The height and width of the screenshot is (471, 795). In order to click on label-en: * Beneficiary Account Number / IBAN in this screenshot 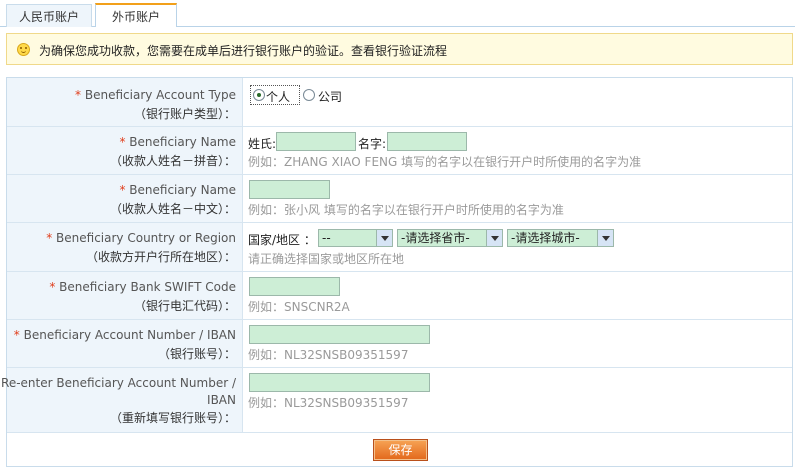, I will do `click(125, 335)`.